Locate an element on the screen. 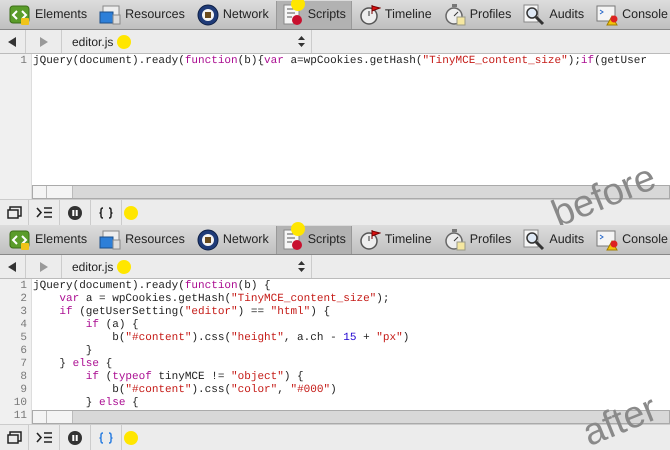 The image size is (670, 450). line-number: 9 is located at coordinates (23, 390).